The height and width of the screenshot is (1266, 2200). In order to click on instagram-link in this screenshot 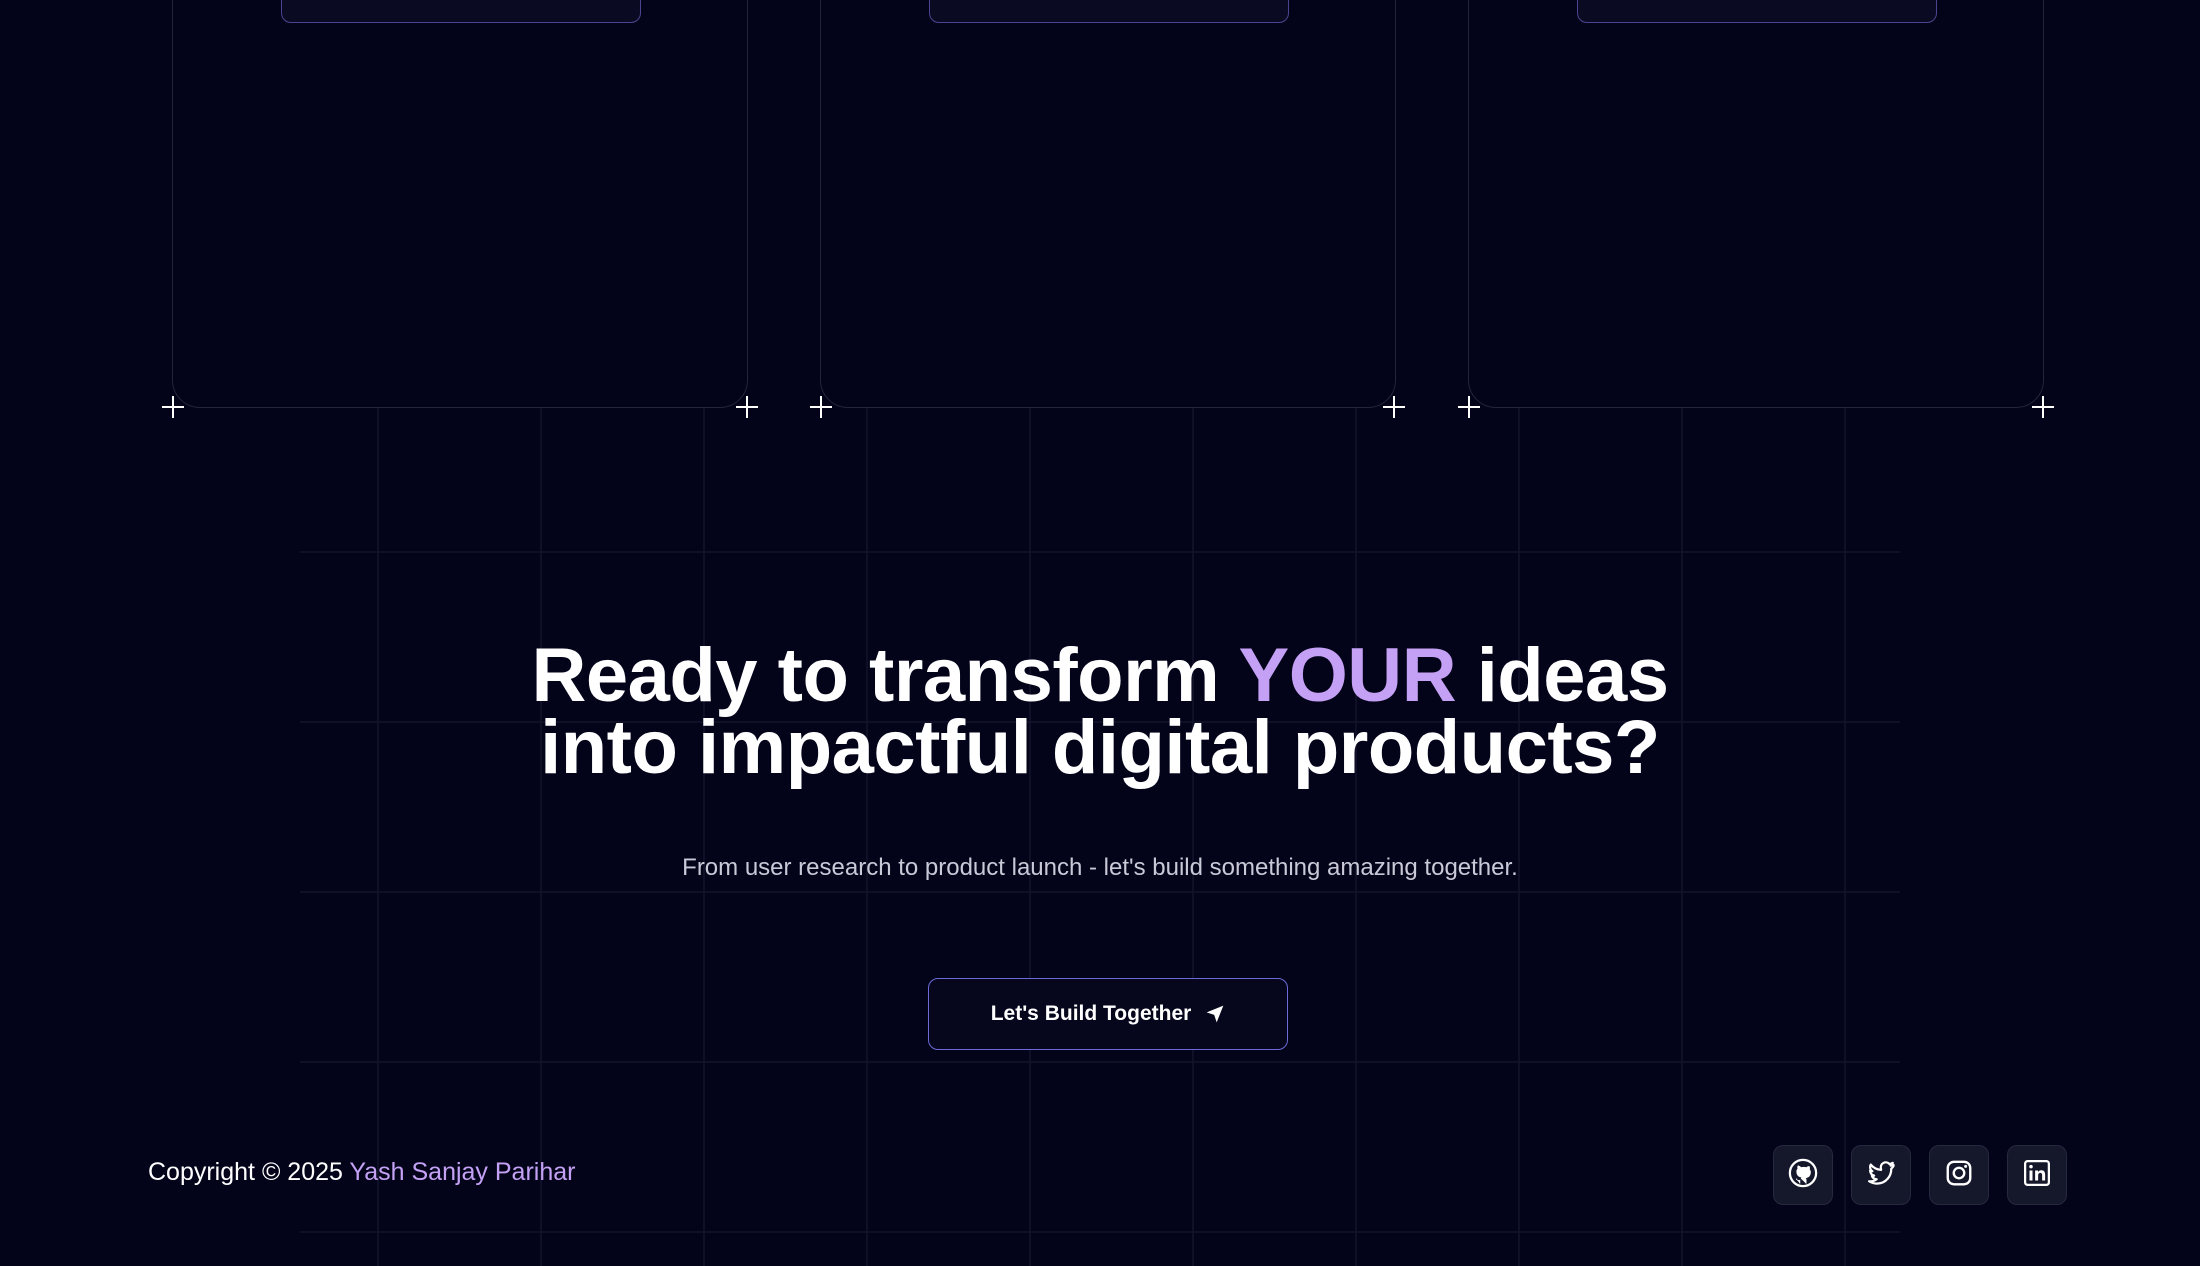, I will do `click(1959, 1175)`.